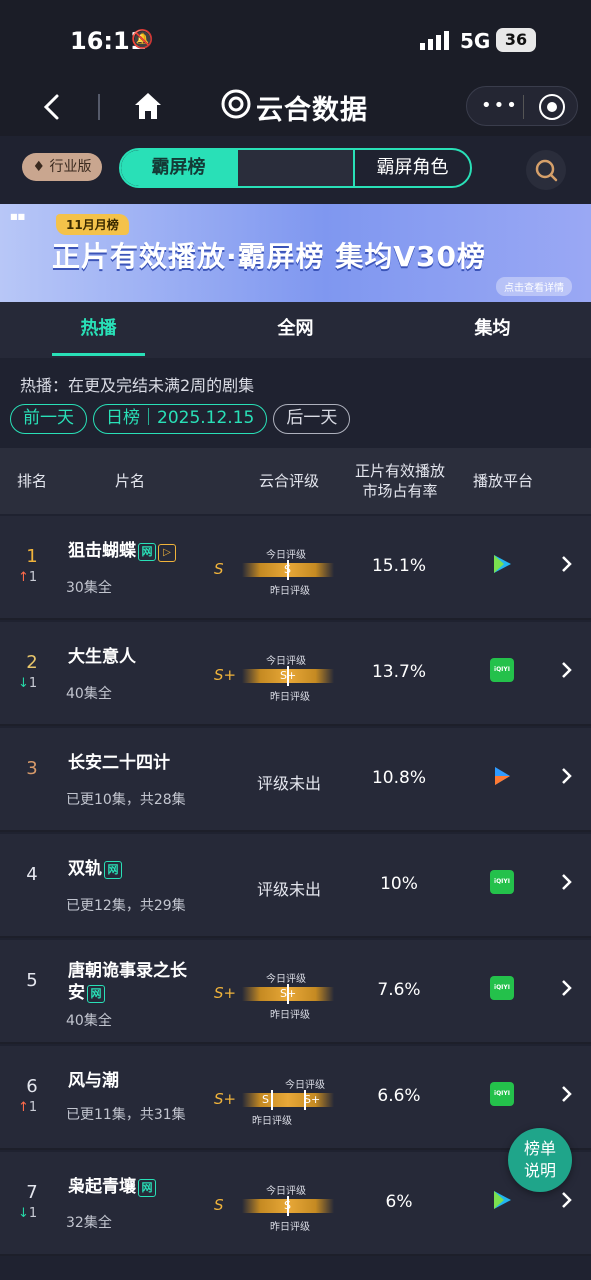  Describe the element at coordinates (89, 1223) in the screenshot. I see `episode-info: 32集全` at that location.